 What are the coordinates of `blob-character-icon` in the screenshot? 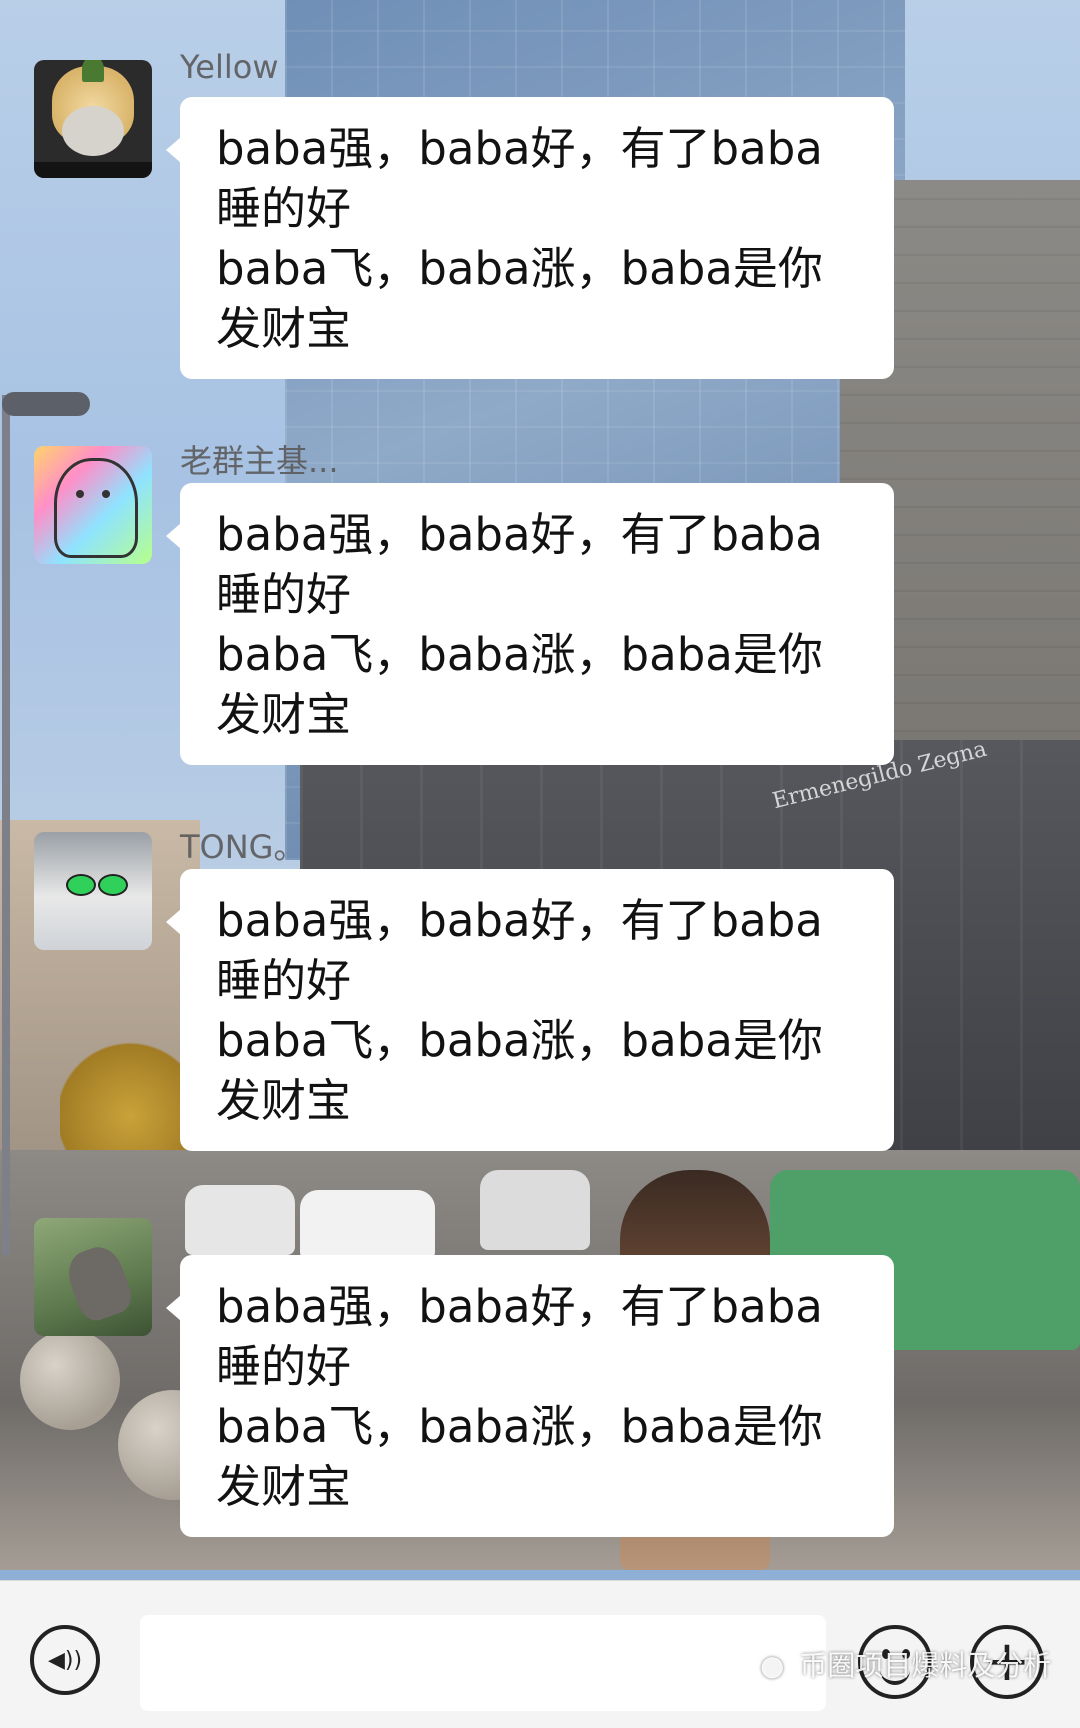 It's located at (96, 508).